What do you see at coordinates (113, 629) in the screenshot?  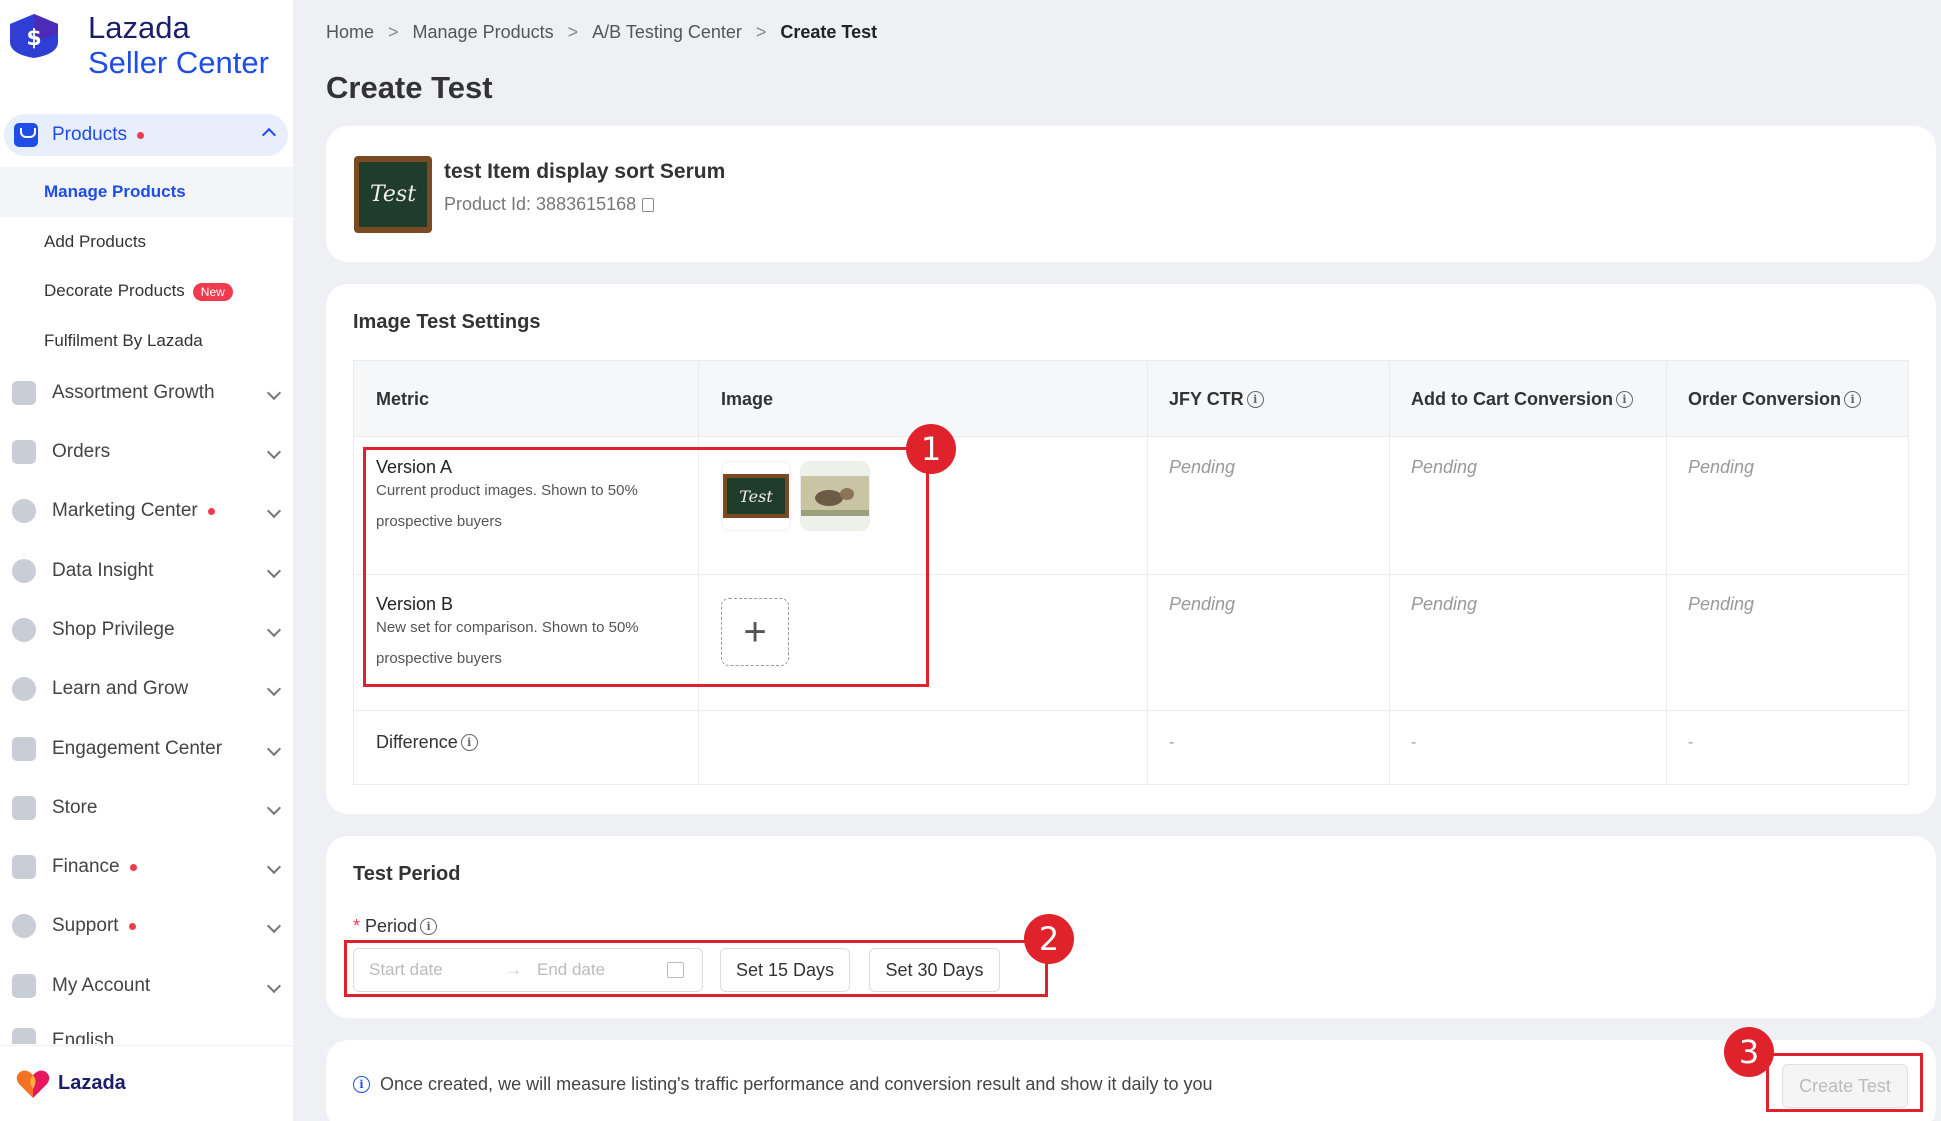 I see `sidebar-item-label: Shop Privilege` at bounding box center [113, 629].